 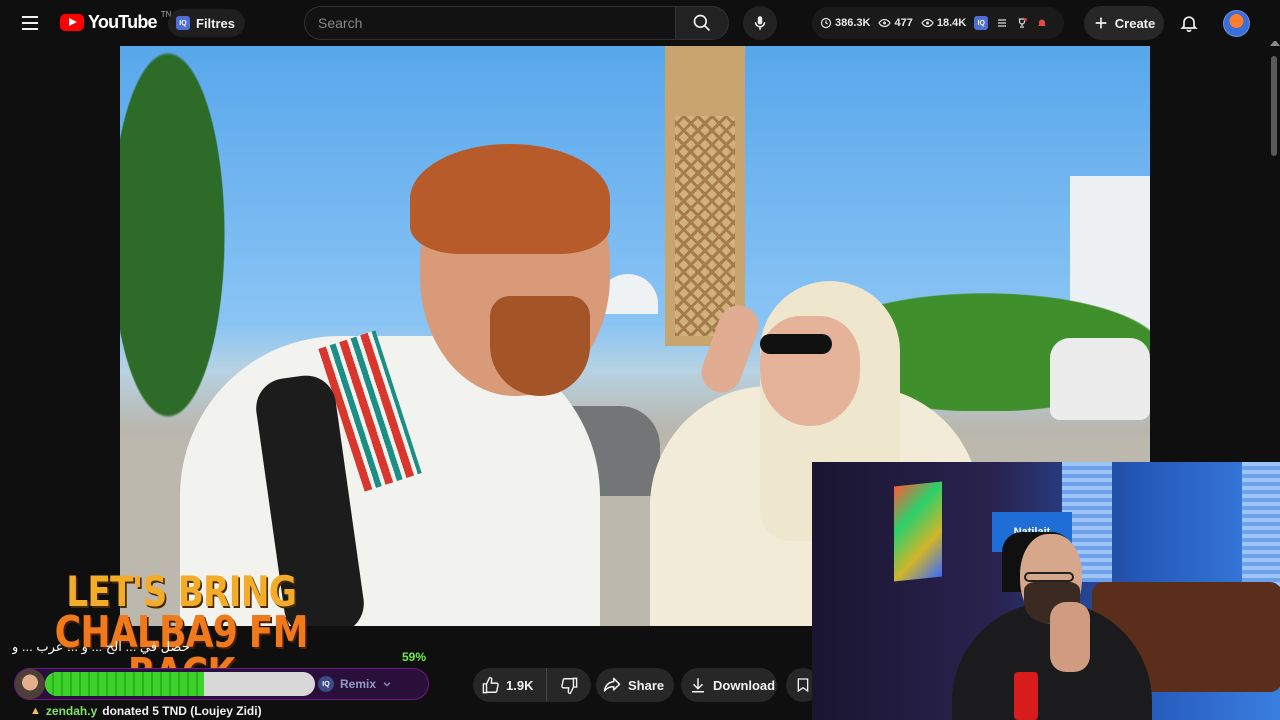 What do you see at coordinates (903, 23) in the screenshot?
I see `live-viewers-value: 477` at bounding box center [903, 23].